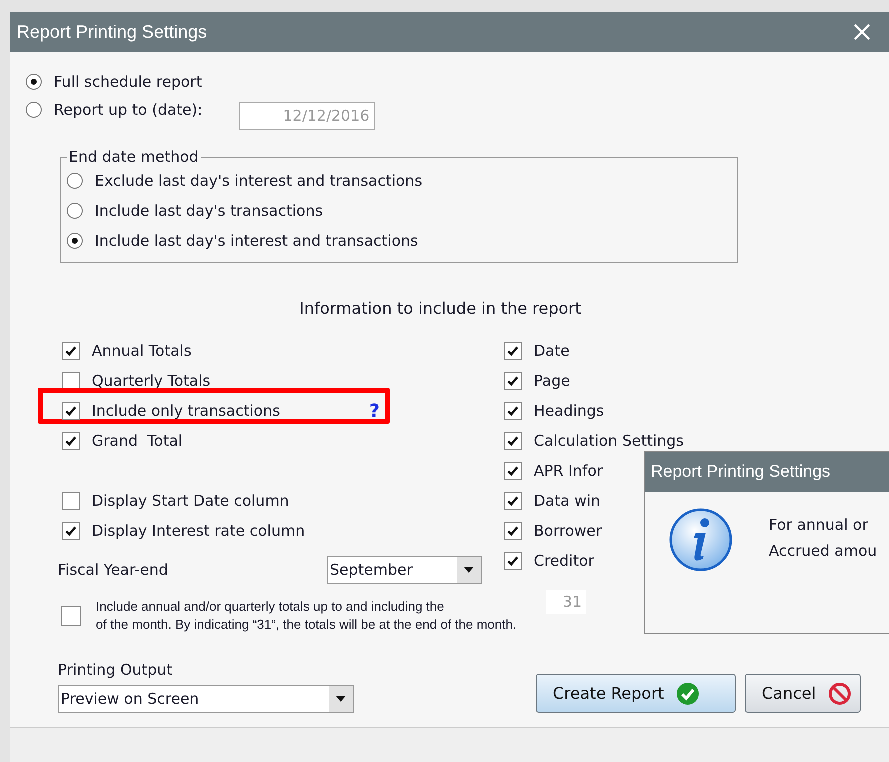 The height and width of the screenshot is (762, 889). What do you see at coordinates (404, 570) in the screenshot?
I see `month-dropdown: September` at bounding box center [404, 570].